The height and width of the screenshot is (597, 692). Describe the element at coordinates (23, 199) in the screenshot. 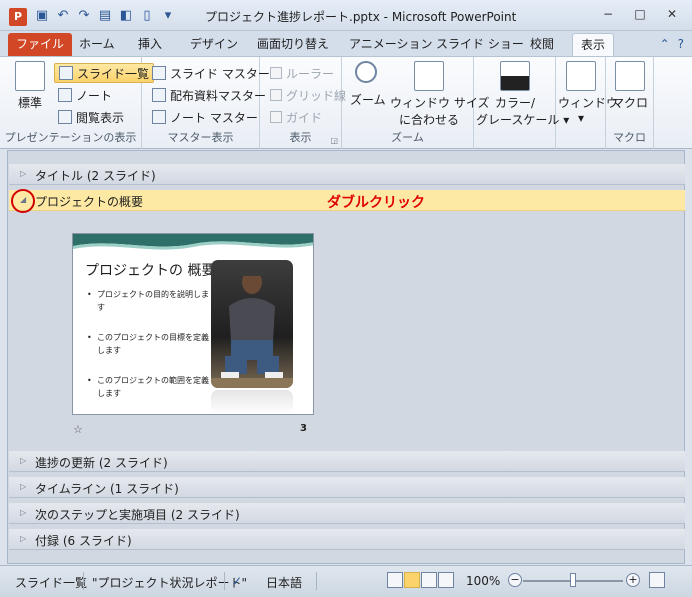

I see `collapse-arrow-icon: ◢` at that location.